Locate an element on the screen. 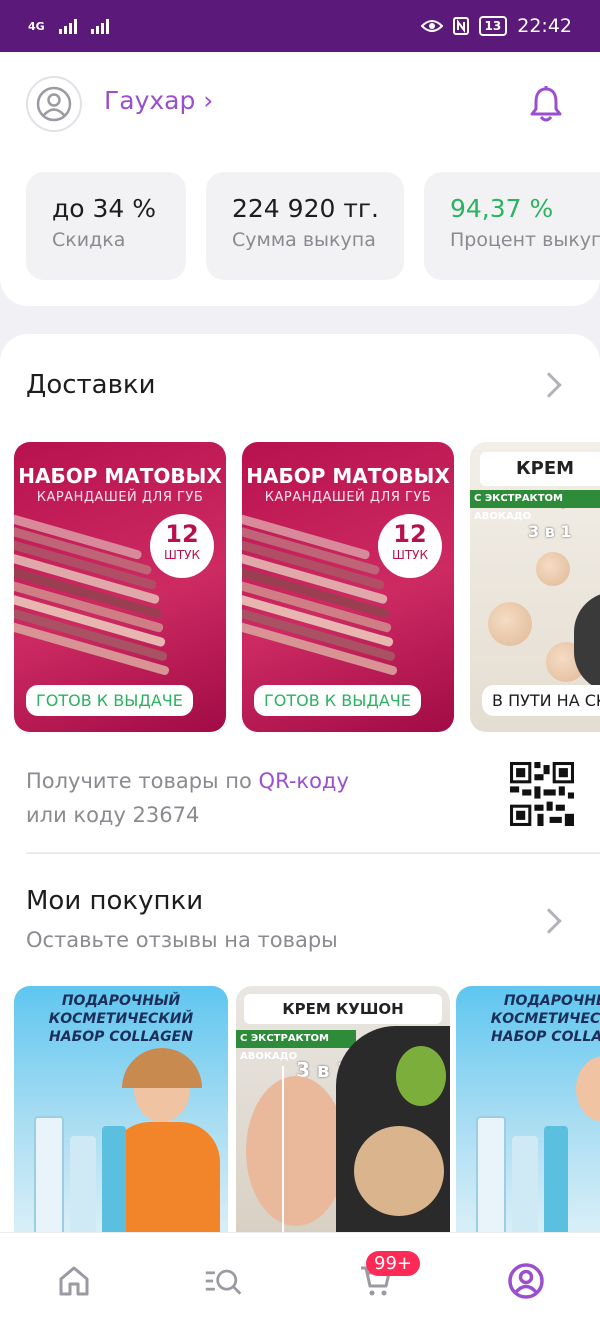 This screenshot has height=1326, width=600. status-badge: В ПУТИ НА СКЛАД is located at coordinates (541, 700).